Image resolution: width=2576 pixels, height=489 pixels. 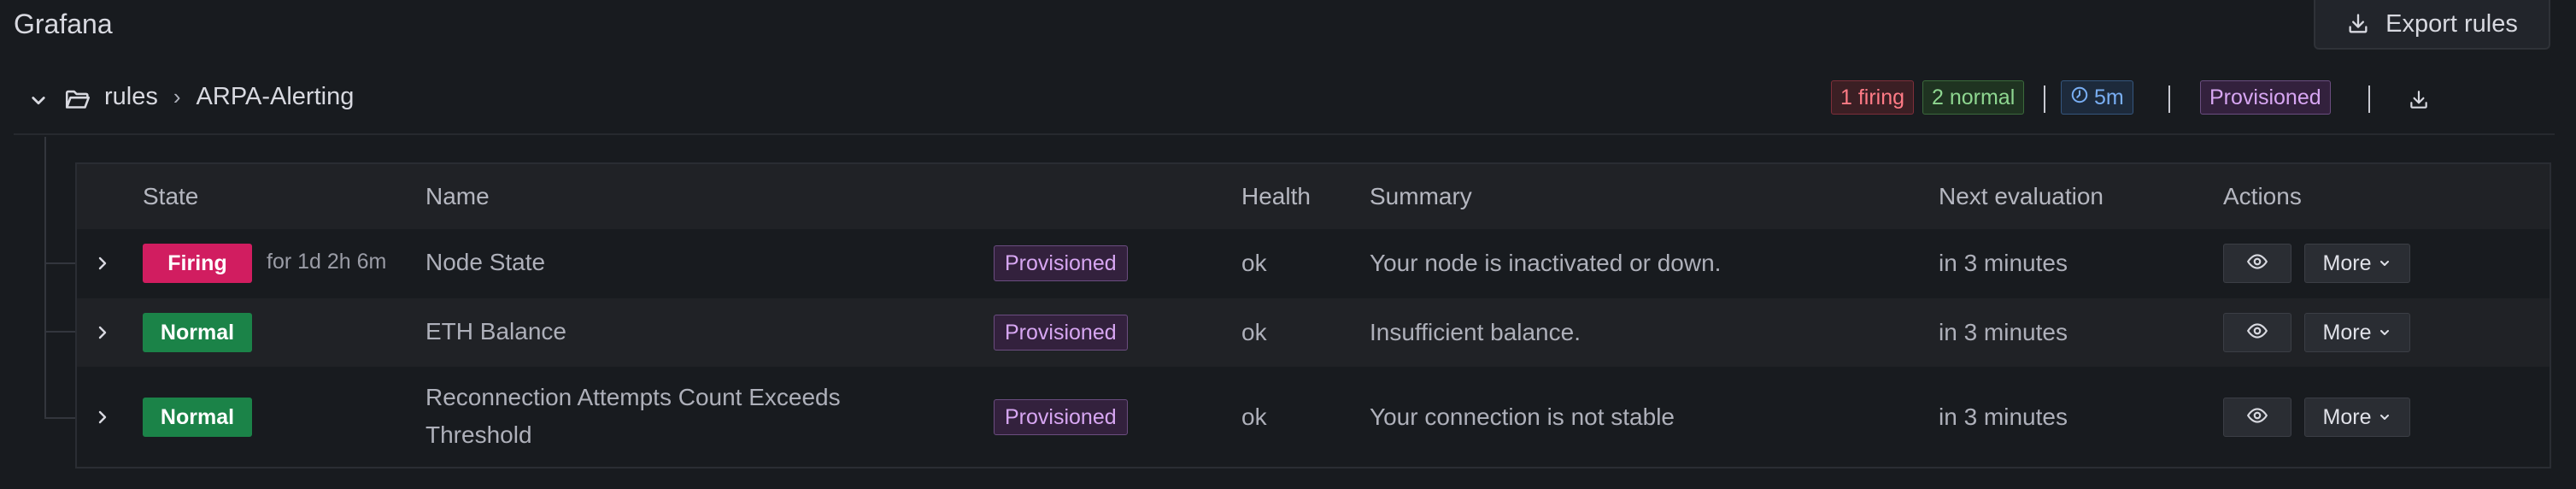 What do you see at coordinates (1522, 417) in the screenshot?
I see `rule-summary: Your connection is not stable` at bounding box center [1522, 417].